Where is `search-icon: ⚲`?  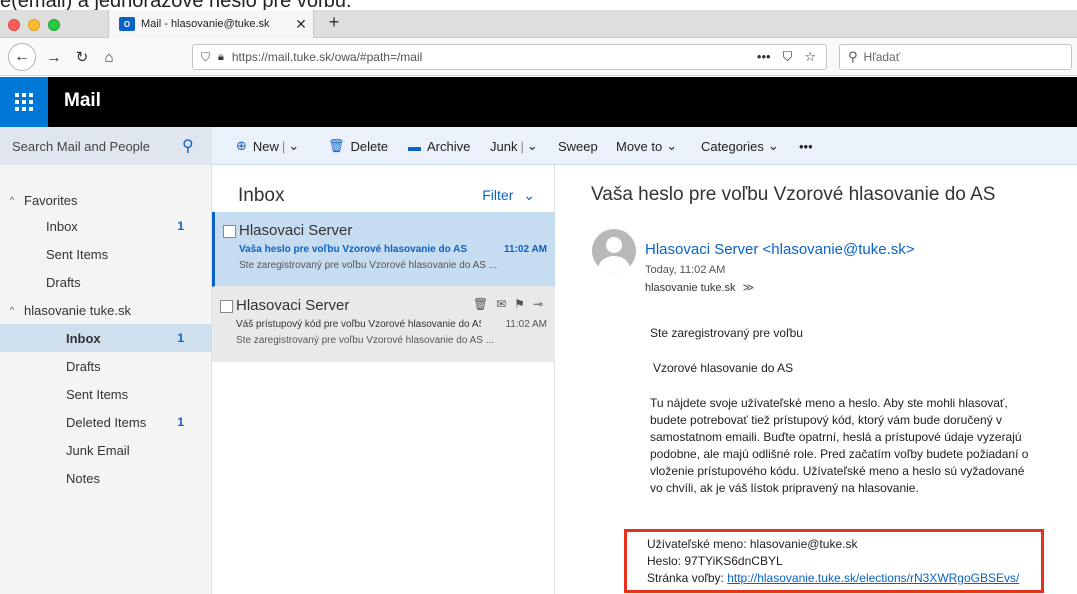 search-icon: ⚲ is located at coordinates (197, 146).